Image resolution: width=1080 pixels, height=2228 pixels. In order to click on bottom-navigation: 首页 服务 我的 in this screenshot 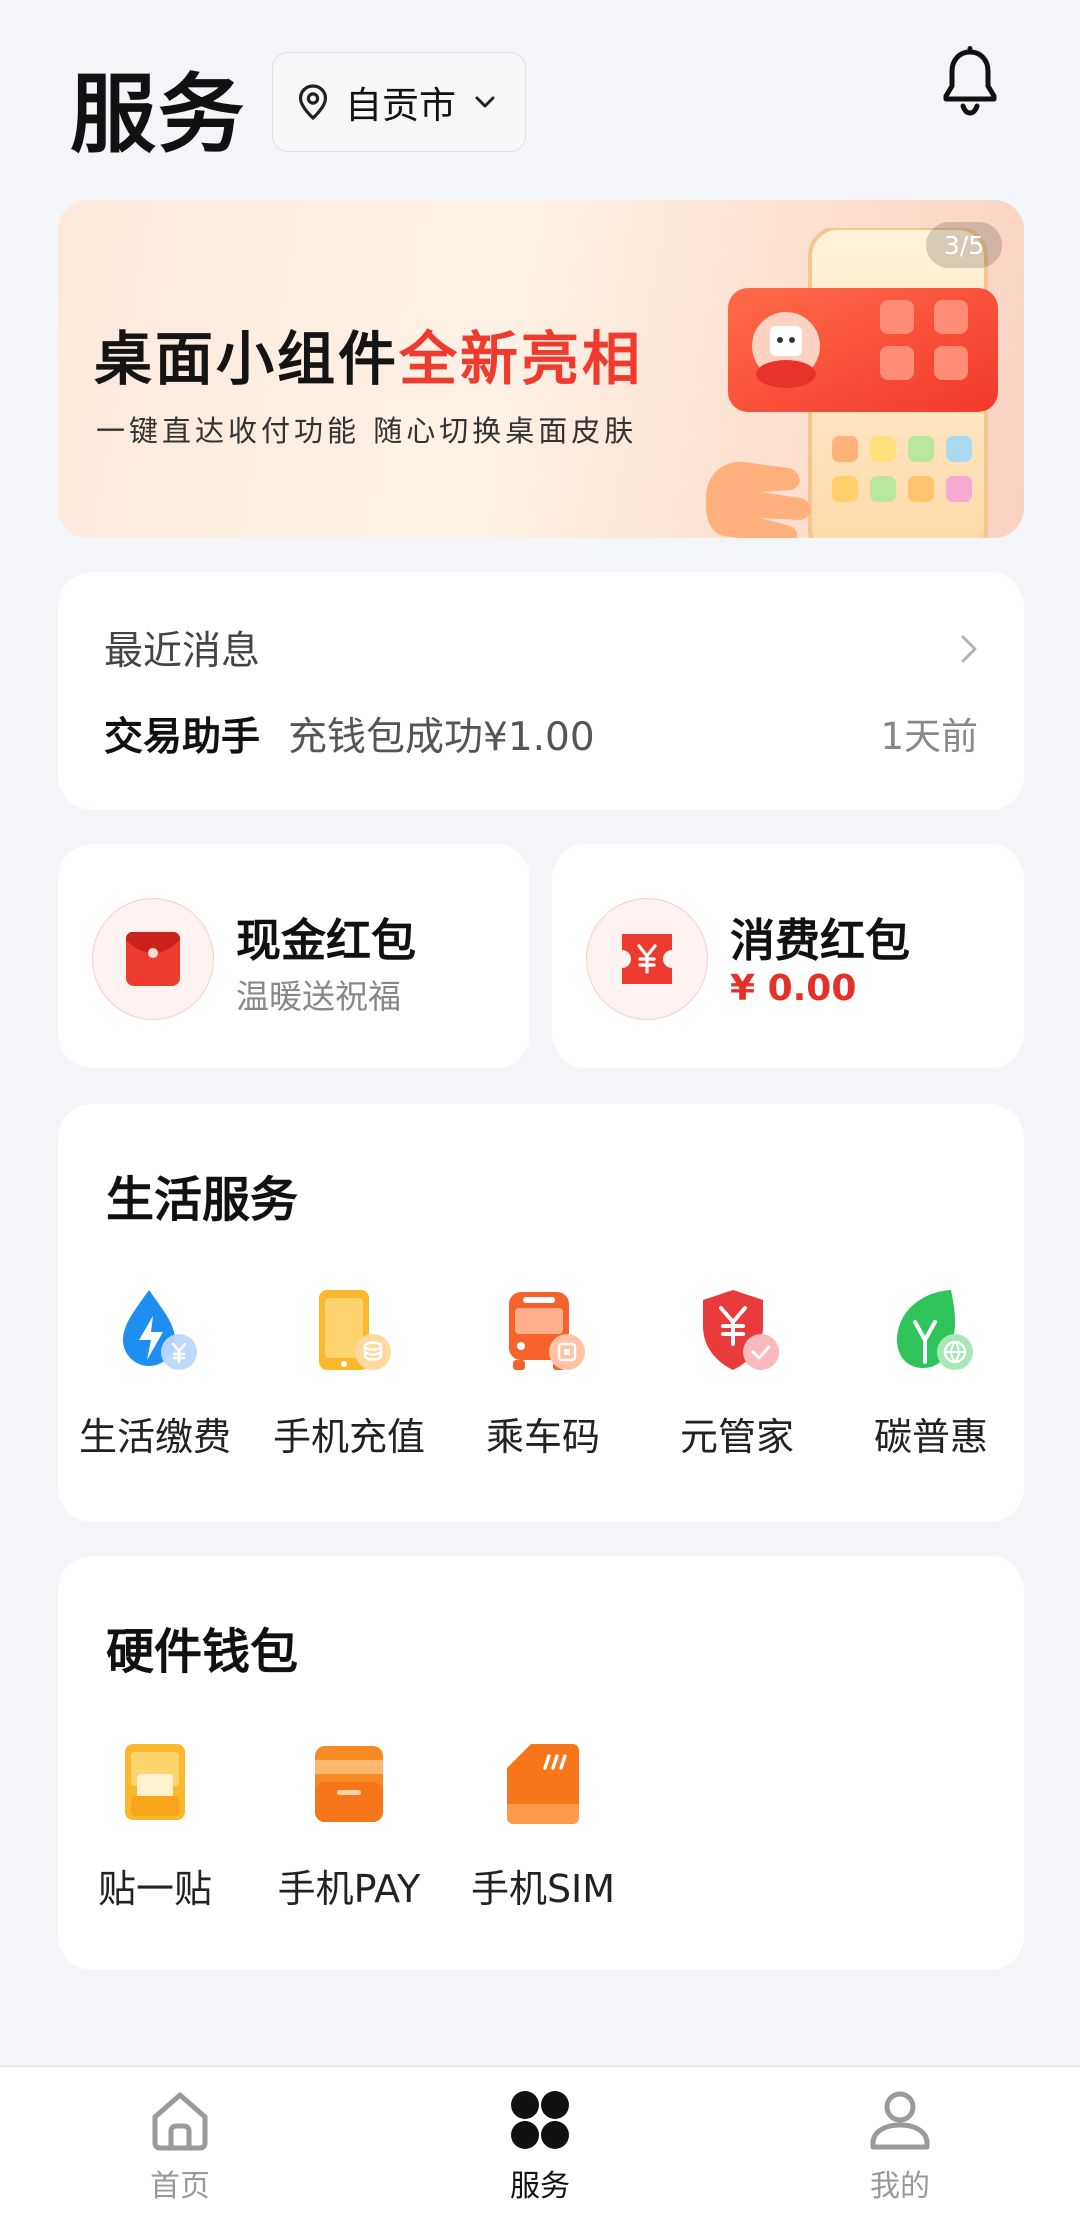, I will do `click(540, 2147)`.